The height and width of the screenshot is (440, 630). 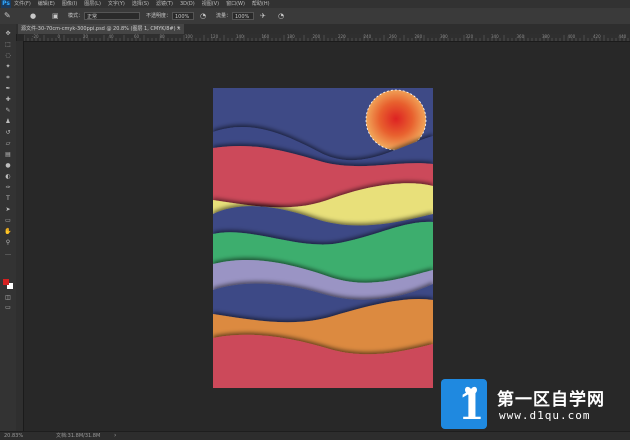 What do you see at coordinates (8, 132) in the screenshot?
I see `history-brush-icon: ↺` at bounding box center [8, 132].